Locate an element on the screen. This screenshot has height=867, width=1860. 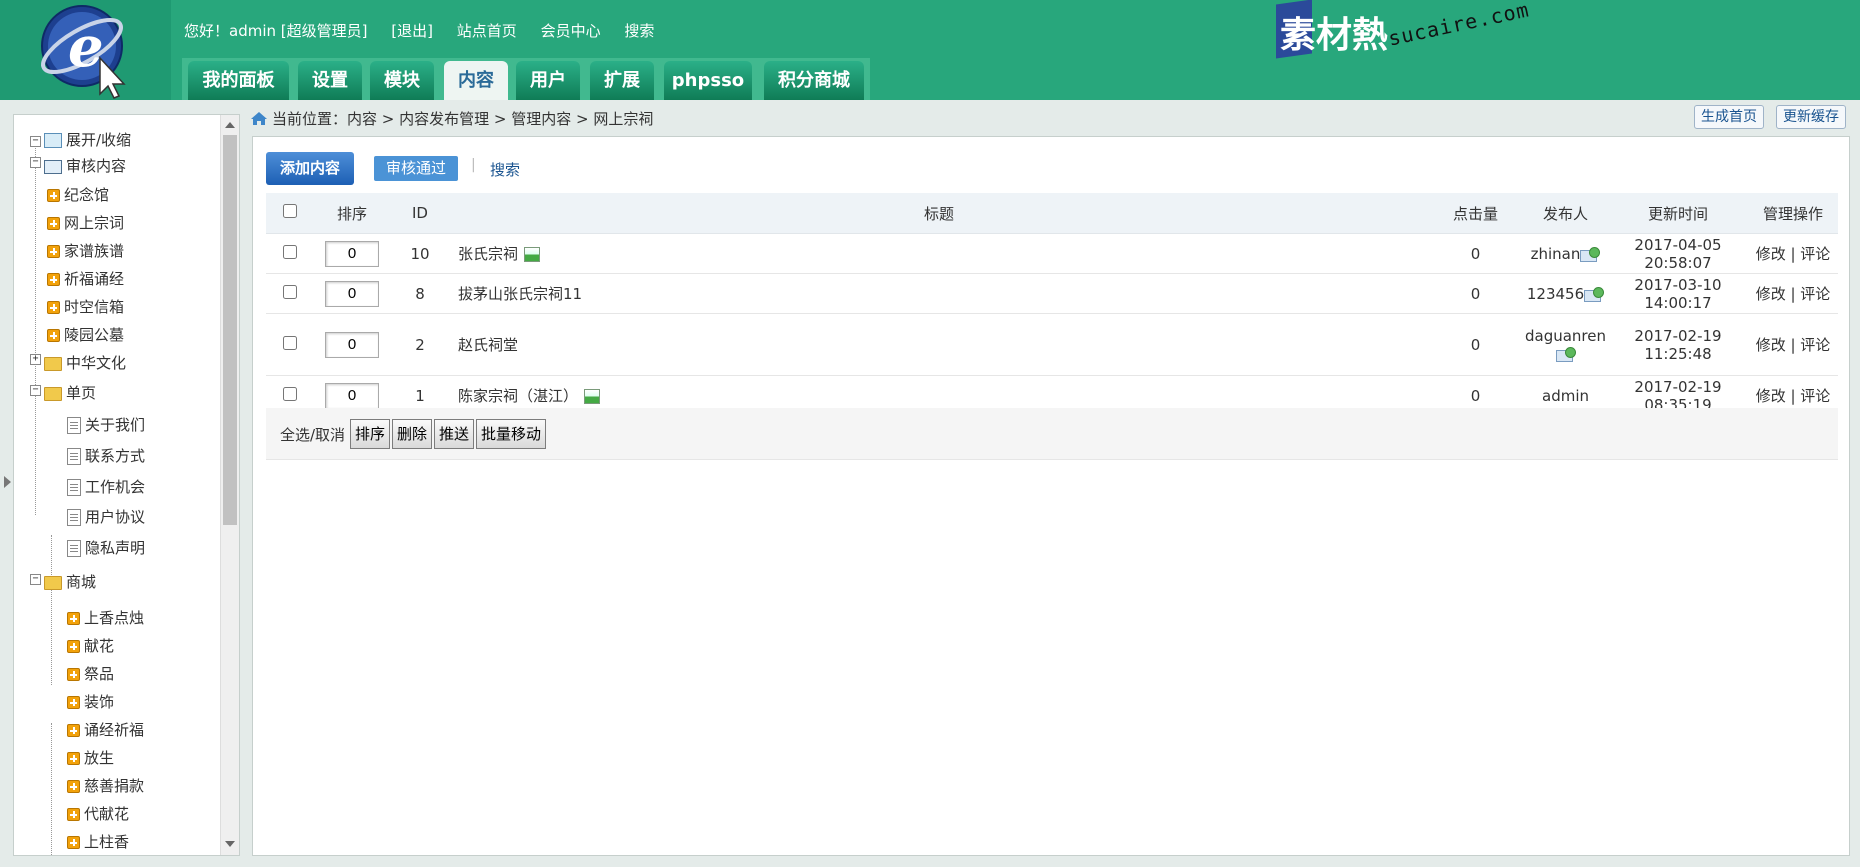
tree-item-cemetery: 陵园公墓 is located at coordinates (85, 334).